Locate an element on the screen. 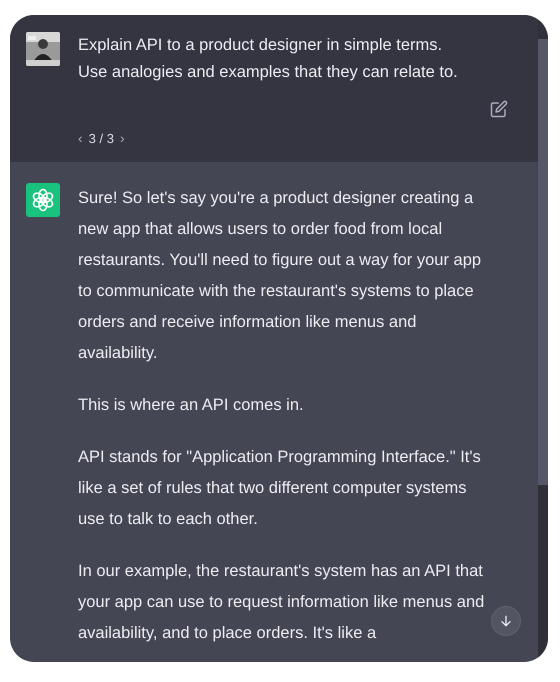 This screenshot has height=682, width=560. previous-button: ‹ is located at coordinates (80, 138).